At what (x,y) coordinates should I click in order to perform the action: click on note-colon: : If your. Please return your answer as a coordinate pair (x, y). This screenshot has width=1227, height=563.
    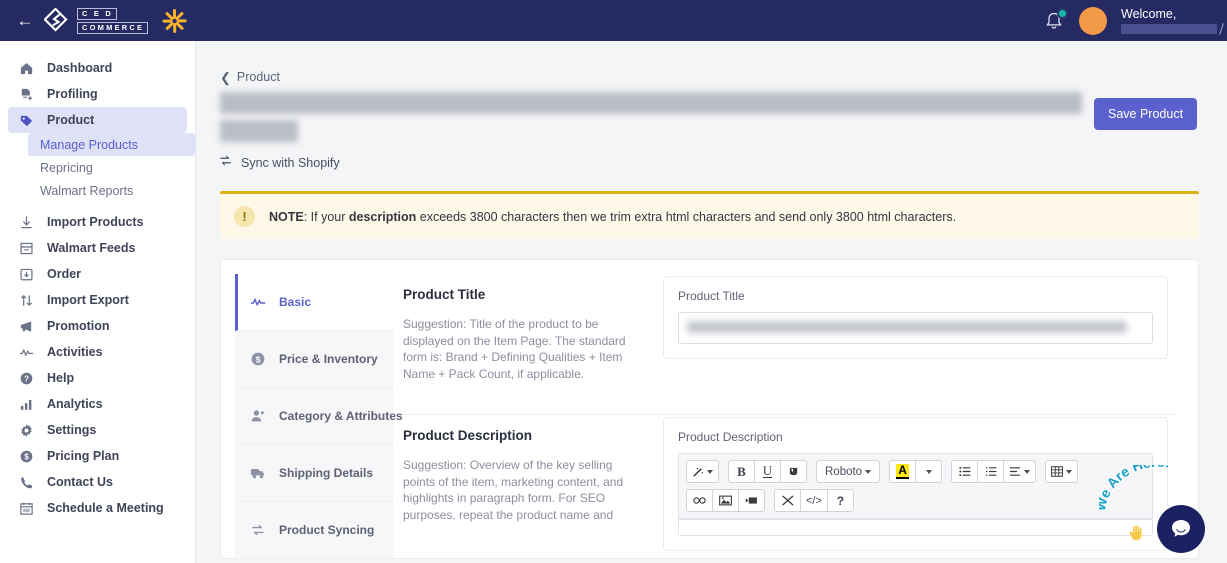
    Looking at the image, I should click on (326, 216).